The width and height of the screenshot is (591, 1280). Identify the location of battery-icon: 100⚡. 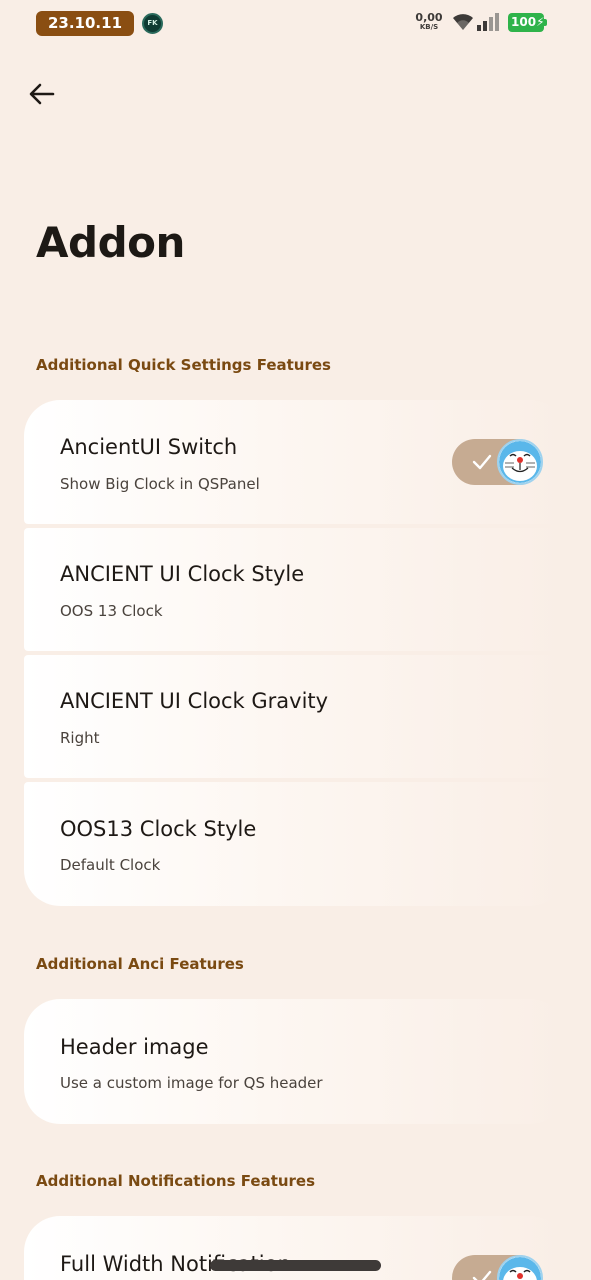
(527, 22).